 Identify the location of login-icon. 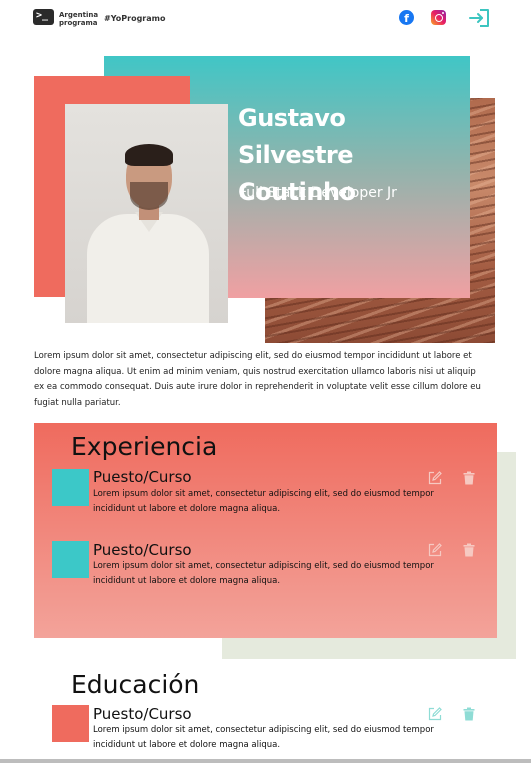
(479, 18).